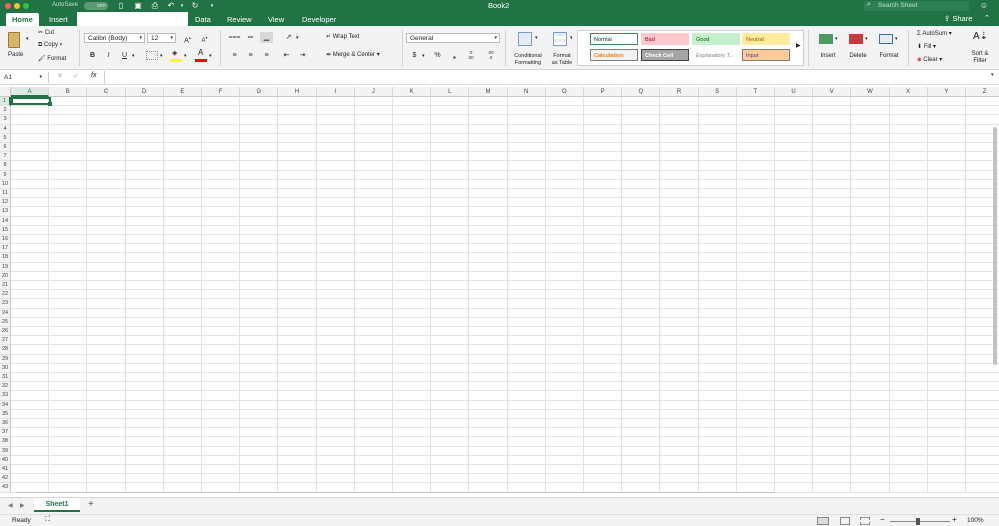 This screenshot has height=526, width=999. Describe the element at coordinates (5, 138) in the screenshot. I see `row-header-5: 5` at that location.